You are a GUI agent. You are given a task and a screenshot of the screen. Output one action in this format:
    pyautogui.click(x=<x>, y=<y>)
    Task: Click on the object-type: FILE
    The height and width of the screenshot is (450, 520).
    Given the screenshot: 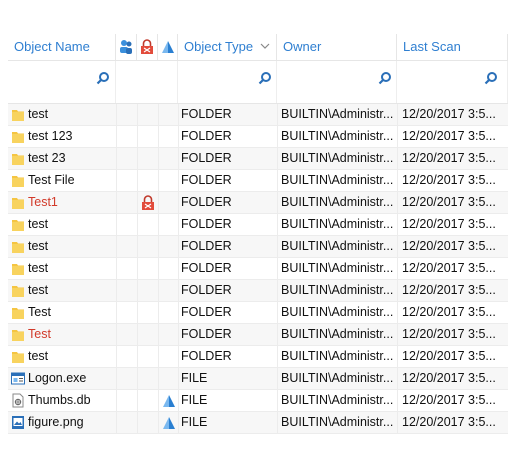 What is the action you would take?
    pyautogui.click(x=227, y=400)
    